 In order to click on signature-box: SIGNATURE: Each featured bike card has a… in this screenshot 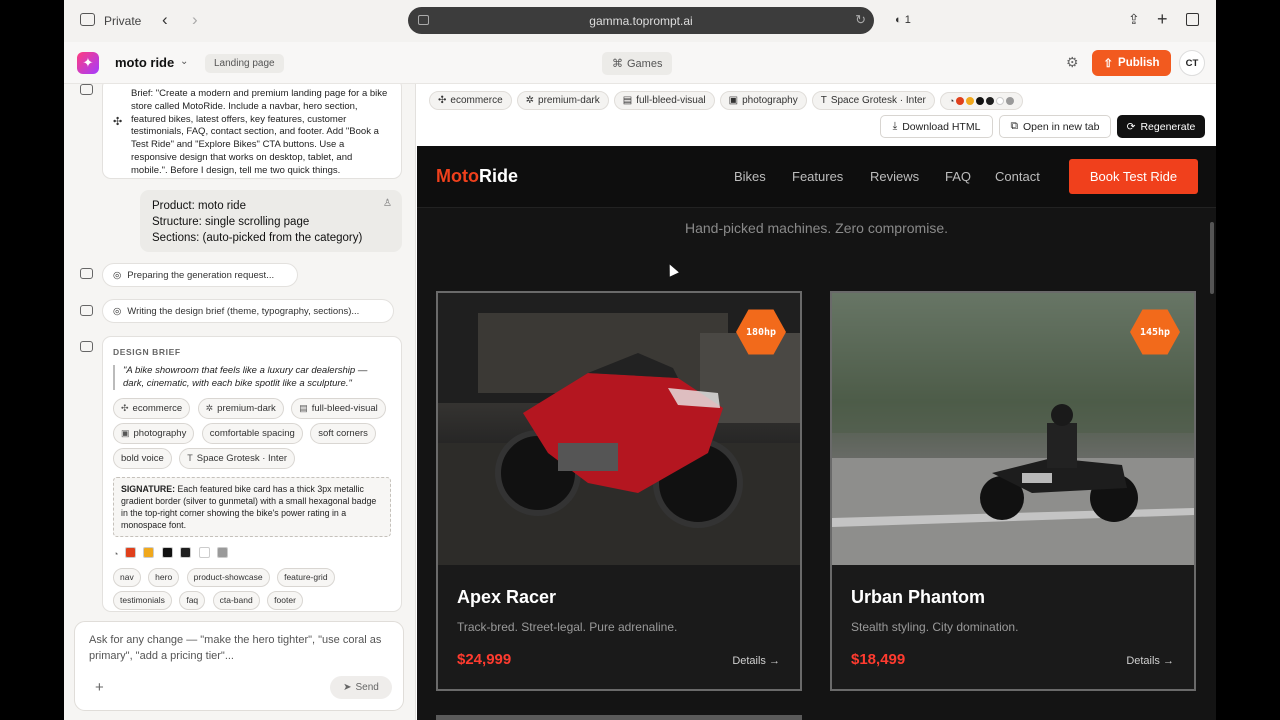, I will do `click(252, 507)`.